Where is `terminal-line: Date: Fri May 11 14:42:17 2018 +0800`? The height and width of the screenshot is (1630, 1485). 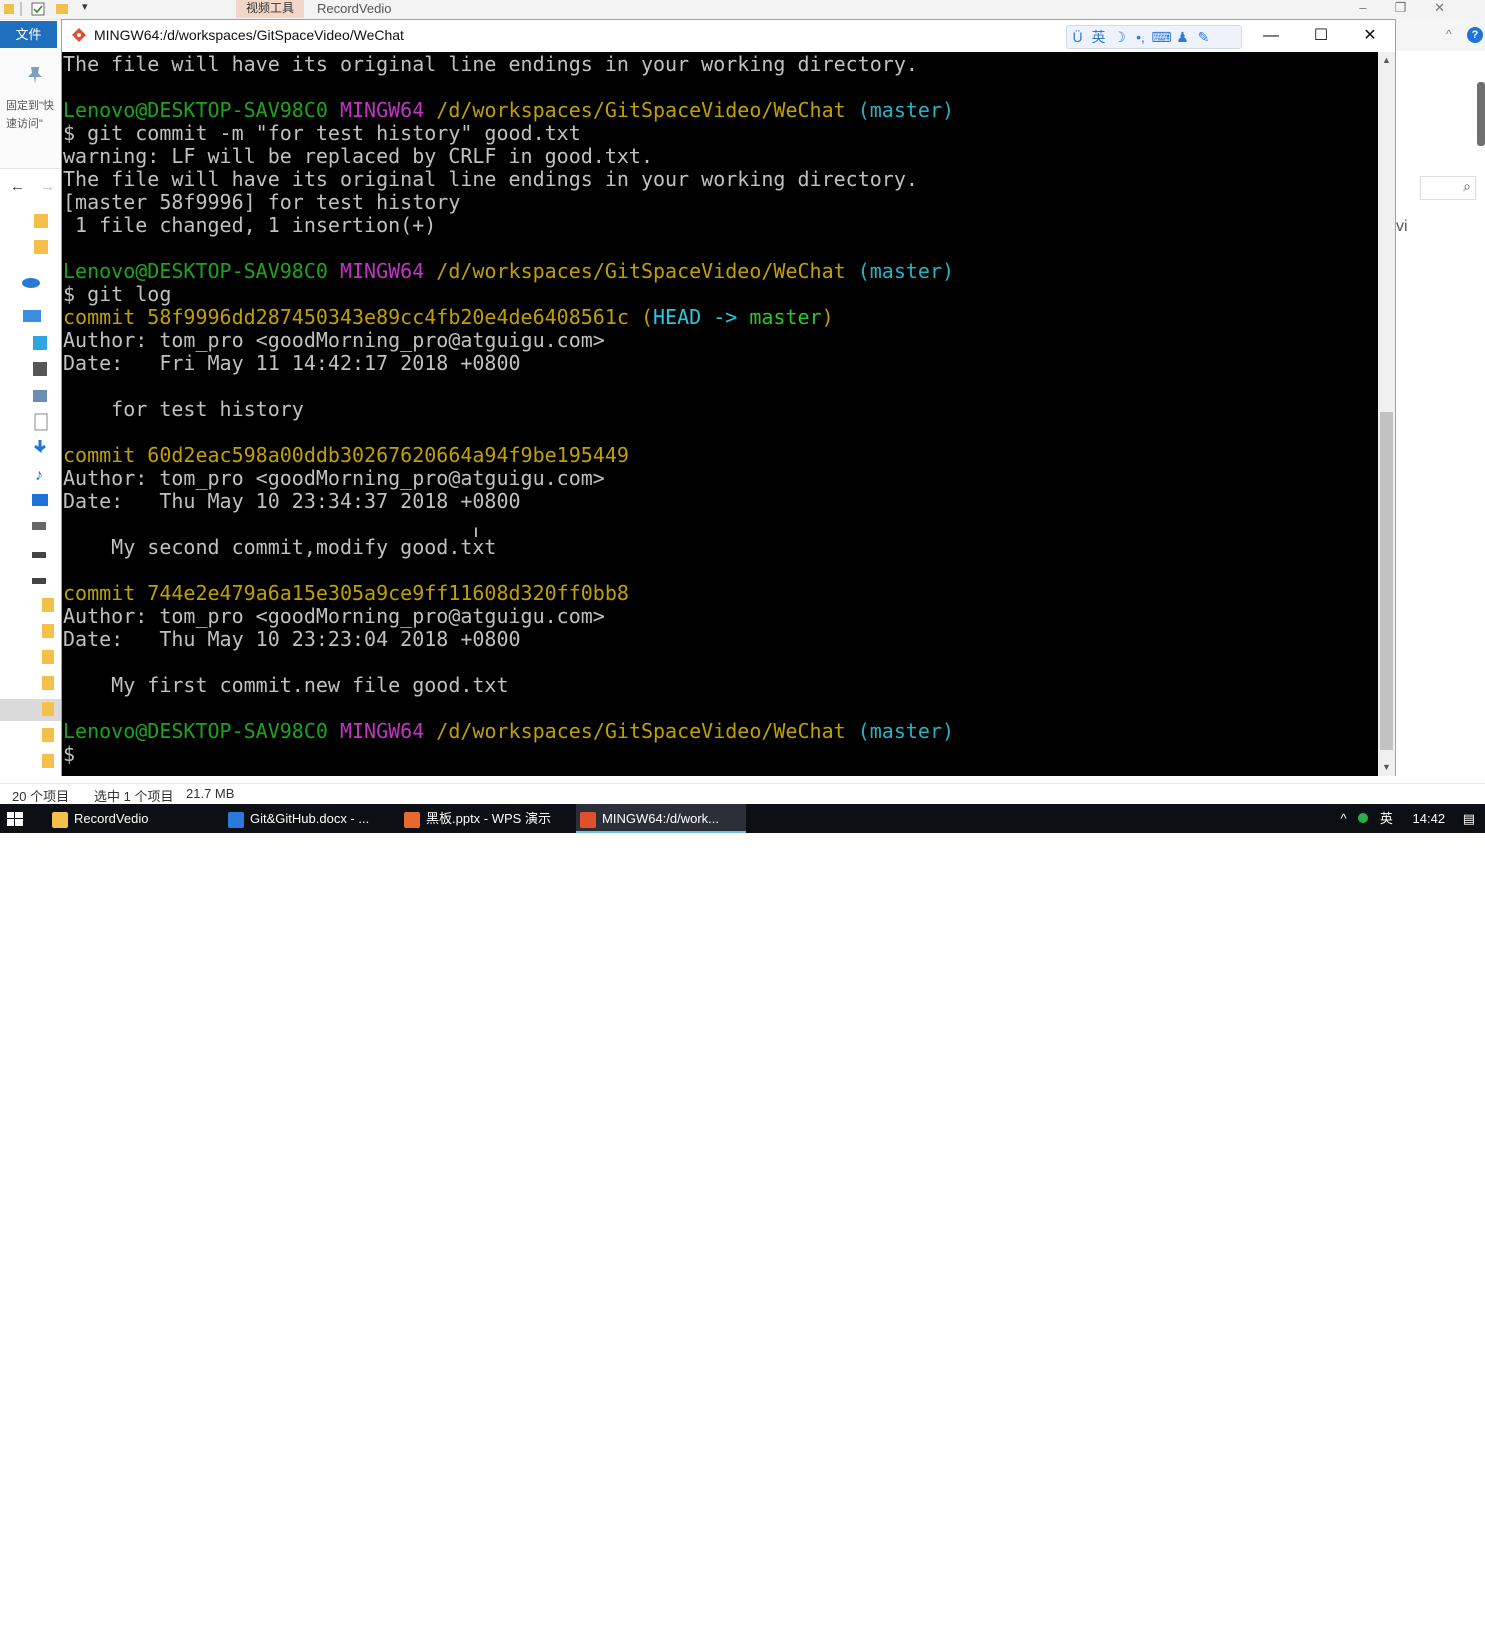
terminal-line: Date: Fri May 11 14:42:17 2018 +0800 is located at coordinates (508, 363).